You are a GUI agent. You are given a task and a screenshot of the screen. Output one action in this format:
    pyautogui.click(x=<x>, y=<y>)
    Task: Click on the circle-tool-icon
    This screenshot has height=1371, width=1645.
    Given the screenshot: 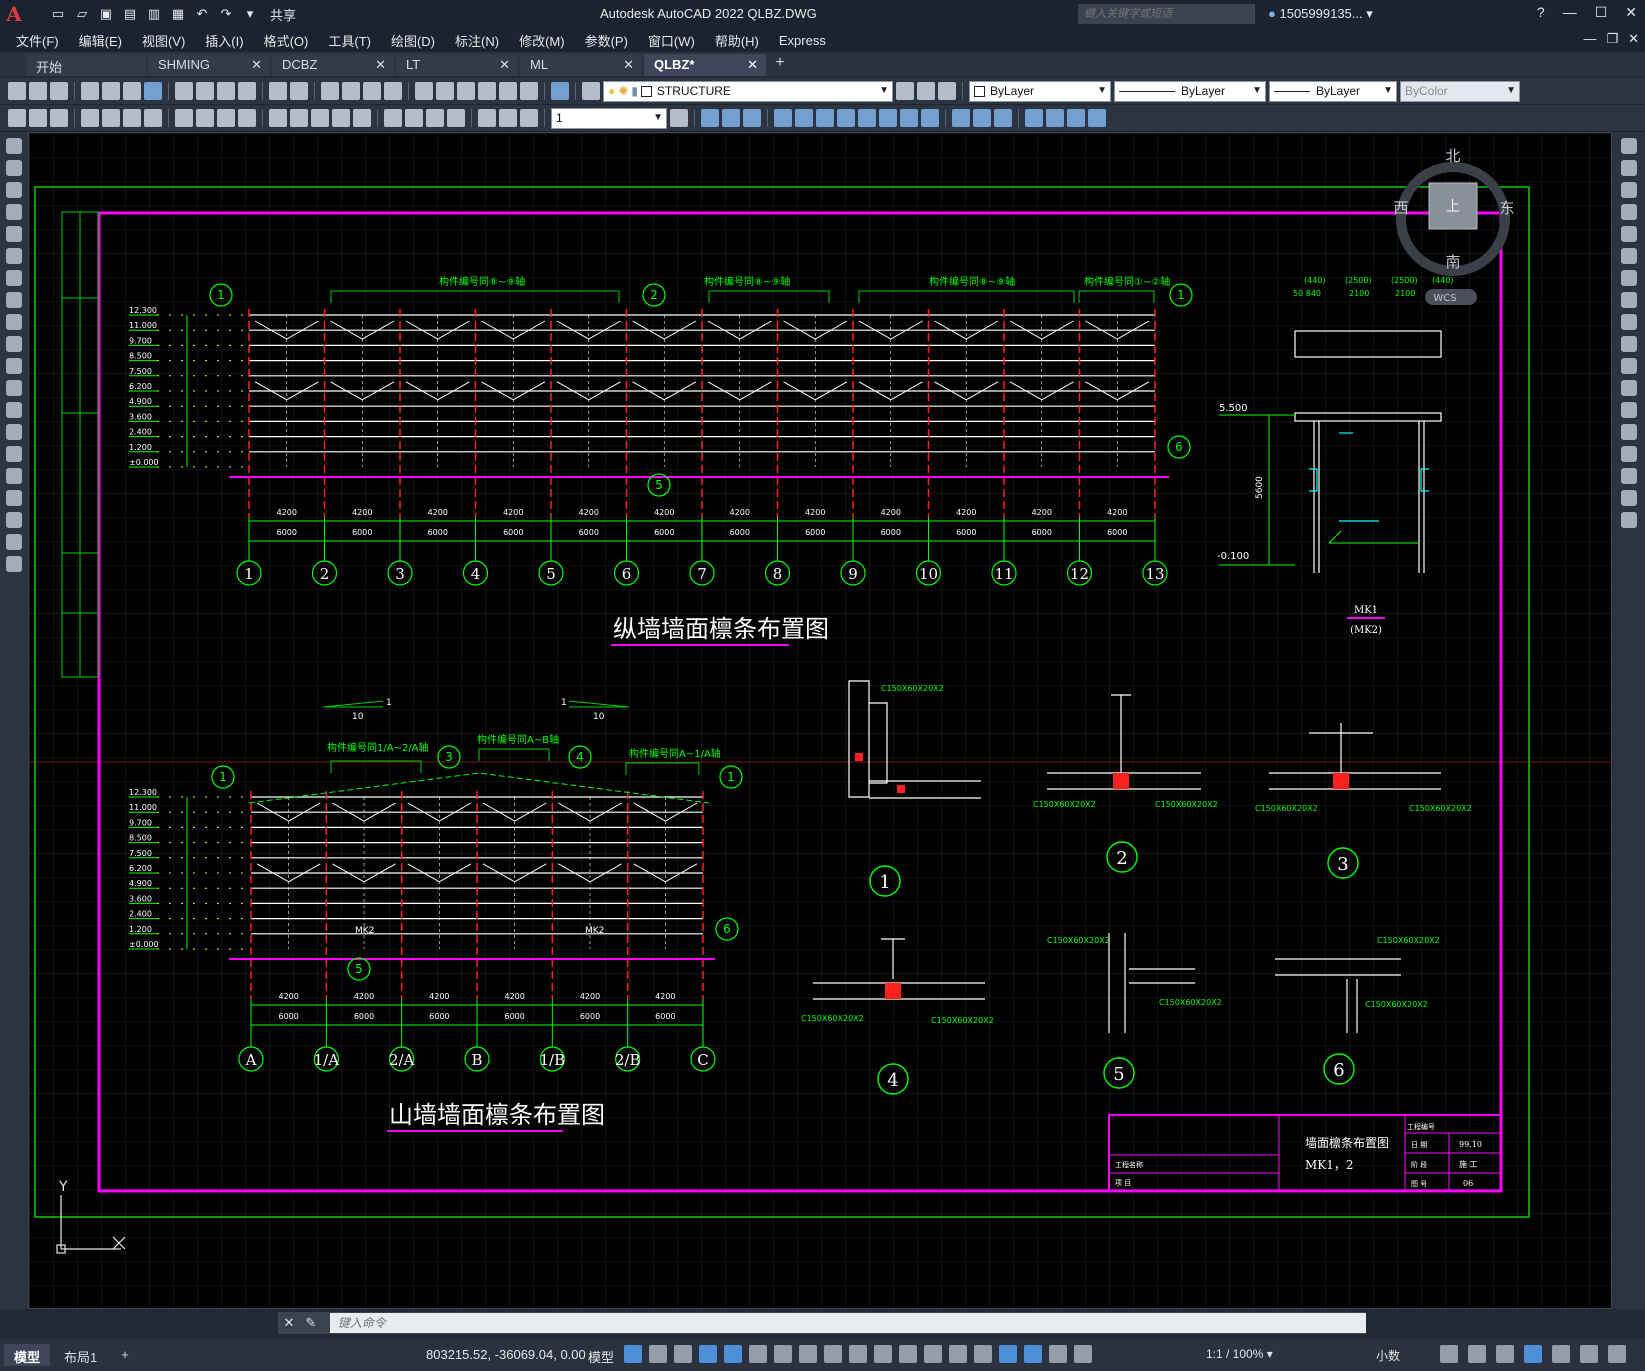 What is the action you would take?
    pyautogui.click(x=14, y=278)
    